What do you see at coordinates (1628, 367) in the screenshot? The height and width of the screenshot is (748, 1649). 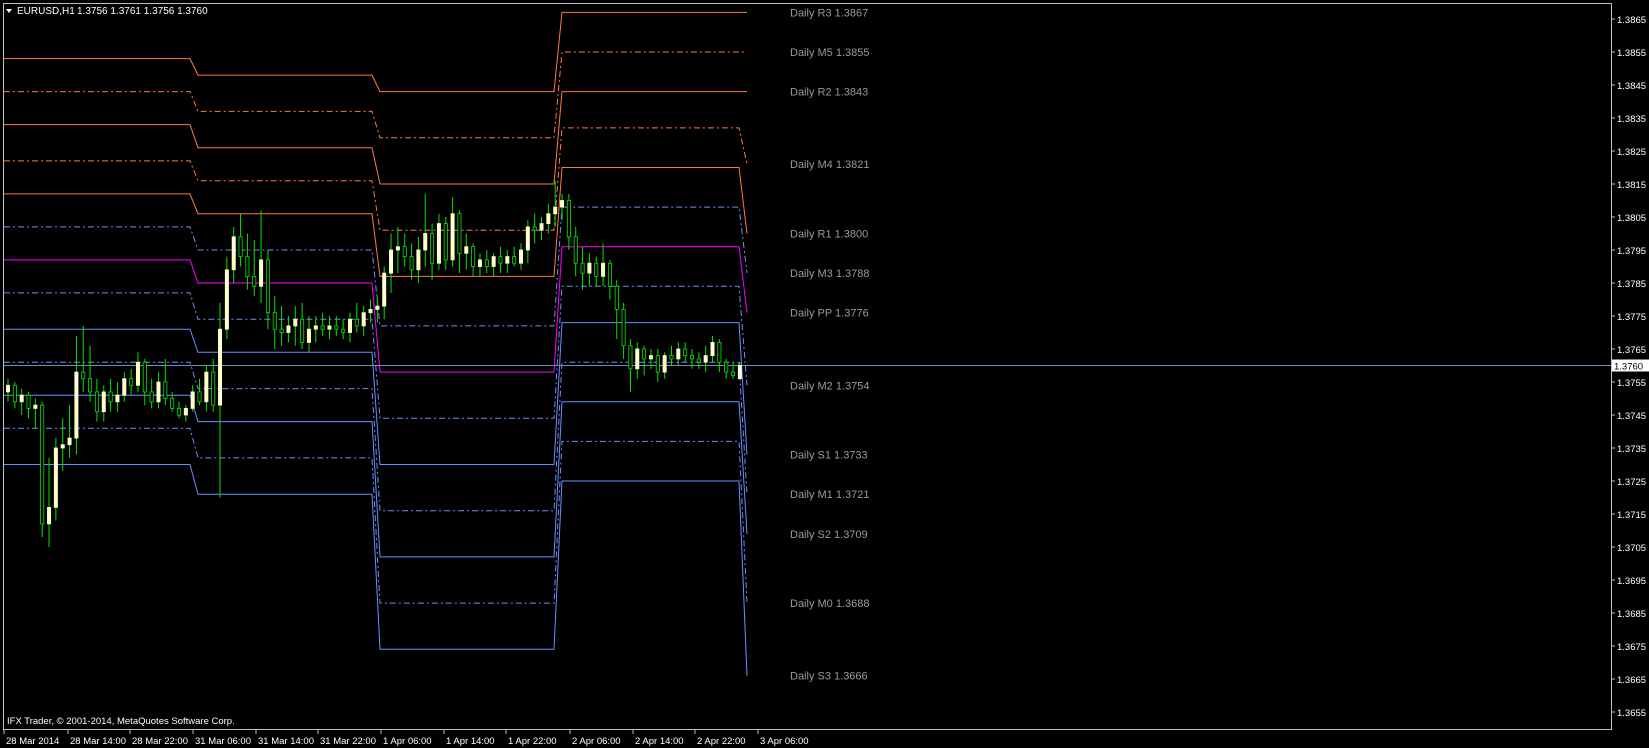 I see `current-price-tag-text: 1.3760` at bounding box center [1628, 367].